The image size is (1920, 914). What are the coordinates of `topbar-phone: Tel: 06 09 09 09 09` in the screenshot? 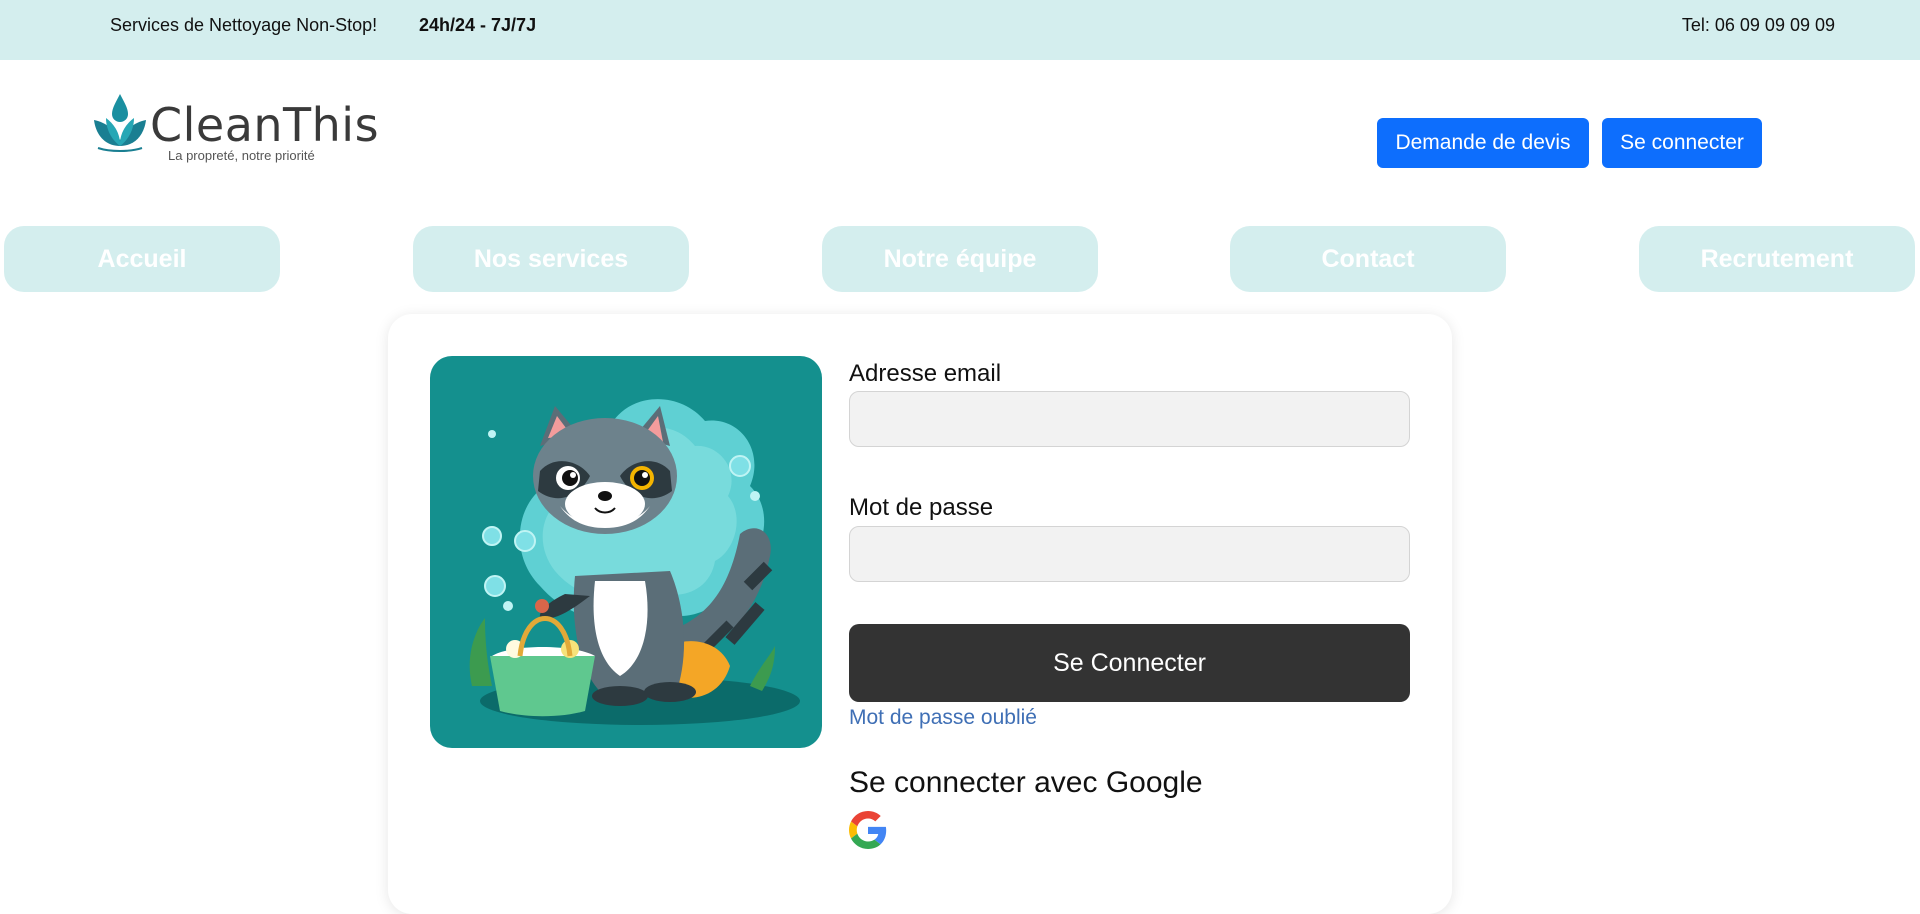 It's located at (1758, 25).